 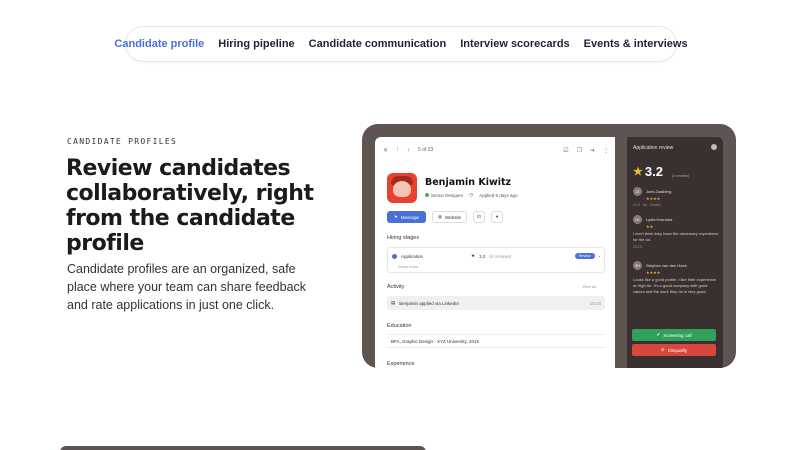 I want to click on github-icon: ●, so click(x=497, y=217).